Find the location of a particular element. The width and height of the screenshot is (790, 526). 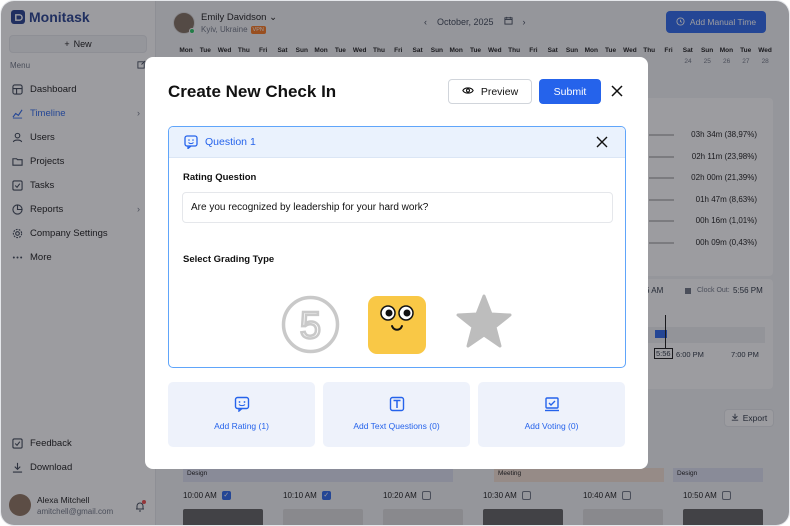

grading-type-star is located at coordinates (484, 322).